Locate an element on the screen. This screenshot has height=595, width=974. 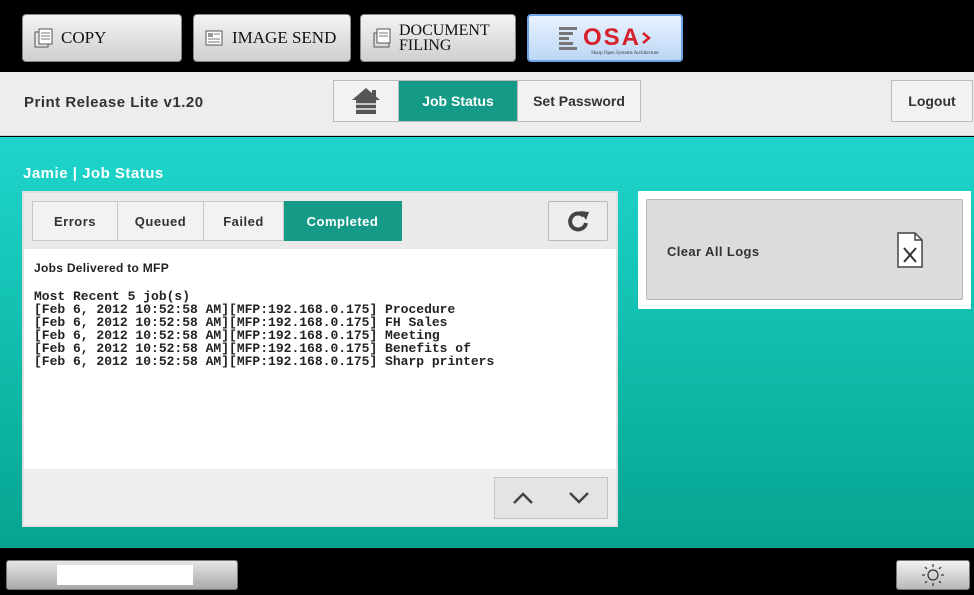
page-title: Jamie | Job Status is located at coordinates (93, 173).